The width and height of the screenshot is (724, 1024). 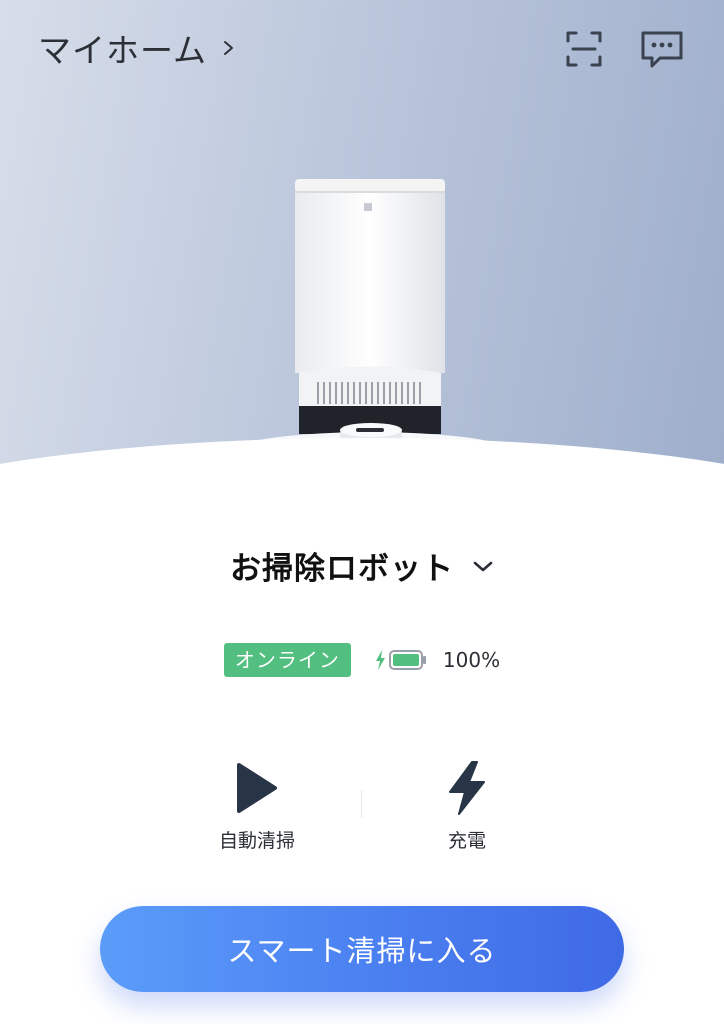 I want to click on device-name: お掃除ロボット, so click(x=342, y=568).